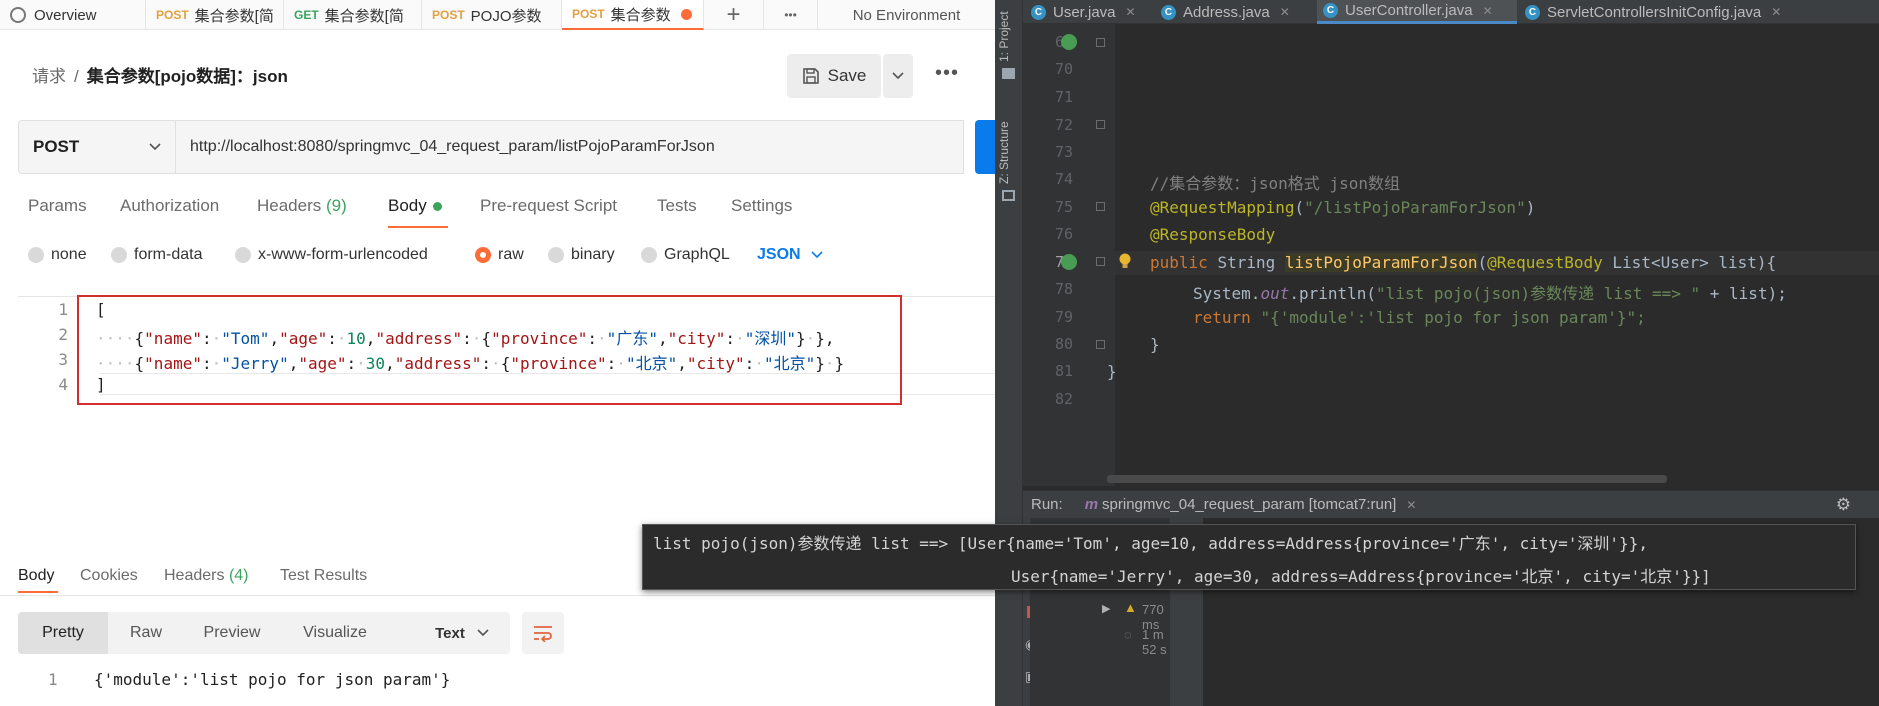 The image size is (1879, 706). What do you see at coordinates (232, 633) in the screenshot?
I see `view-preview-button: Preview` at bounding box center [232, 633].